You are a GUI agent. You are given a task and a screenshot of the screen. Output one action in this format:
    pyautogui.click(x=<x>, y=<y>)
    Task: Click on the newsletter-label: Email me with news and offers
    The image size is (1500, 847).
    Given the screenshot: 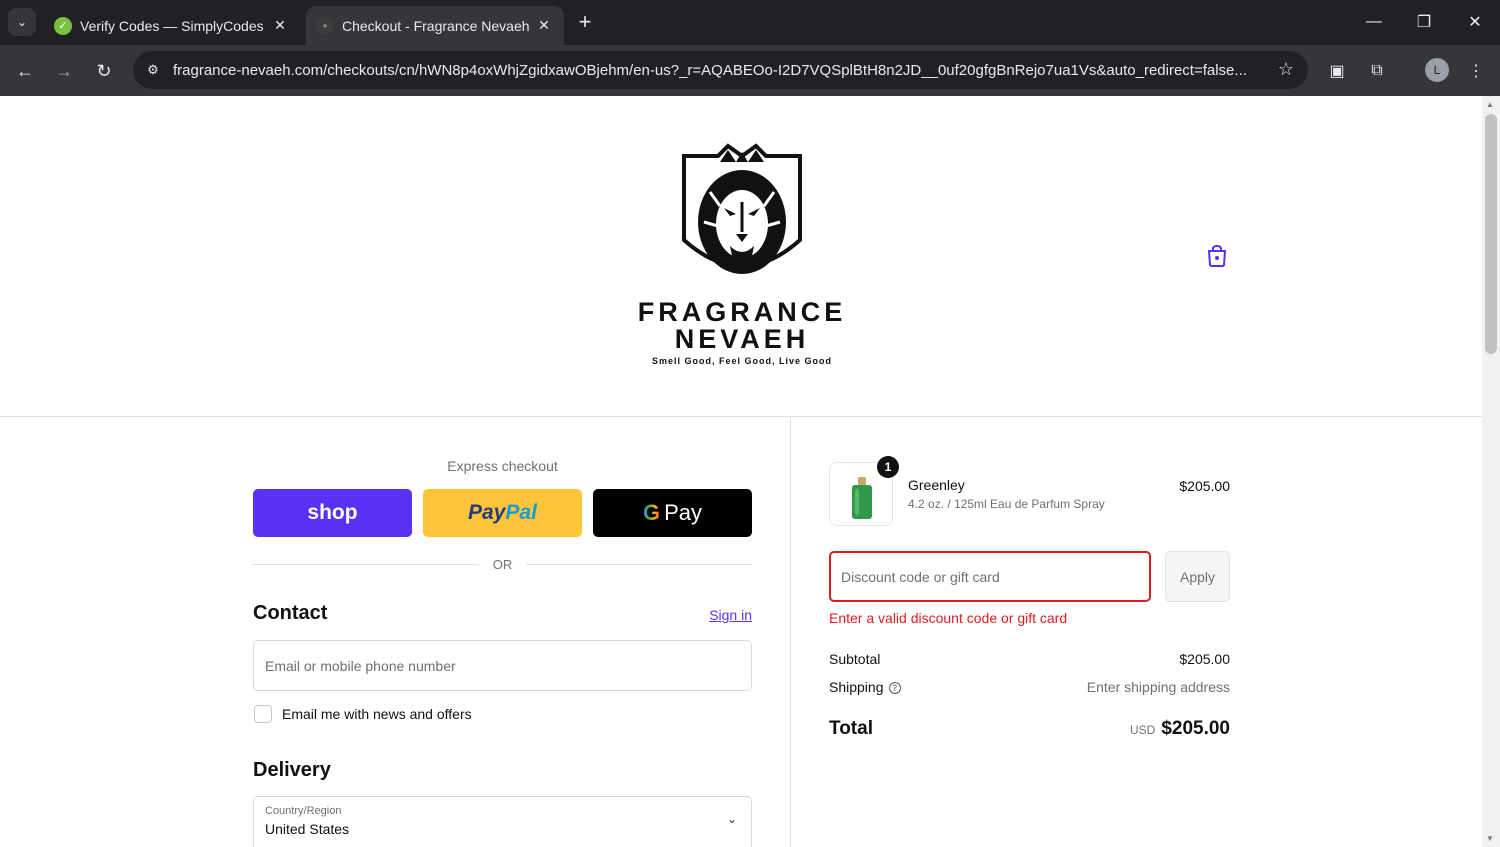 What is the action you would take?
    pyautogui.click(x=377, y=714)
    